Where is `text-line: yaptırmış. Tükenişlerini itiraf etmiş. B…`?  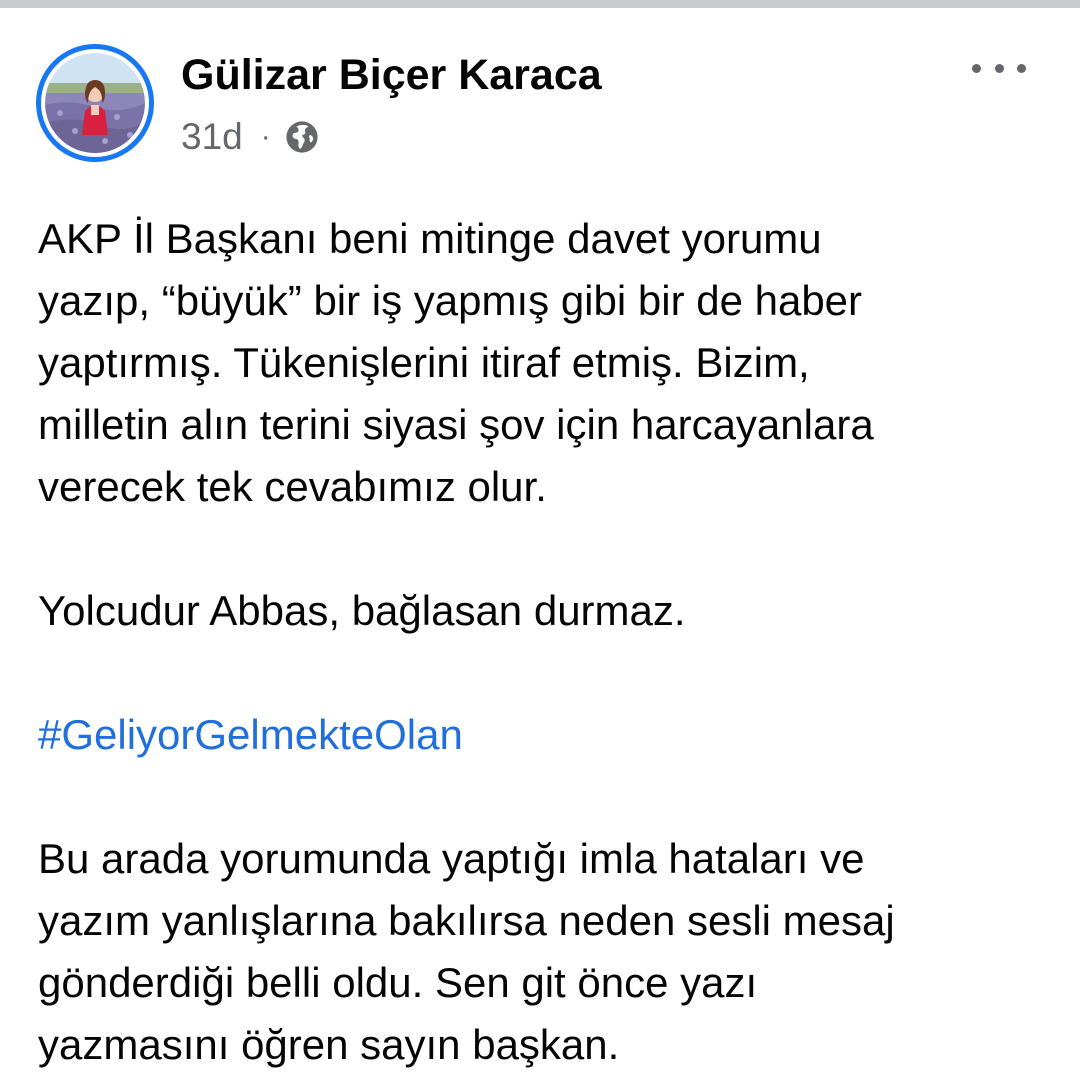 text-line: yaptırmış. Tükenişlerini itiraf etmiş. B… is located at coordinates (424, 362).